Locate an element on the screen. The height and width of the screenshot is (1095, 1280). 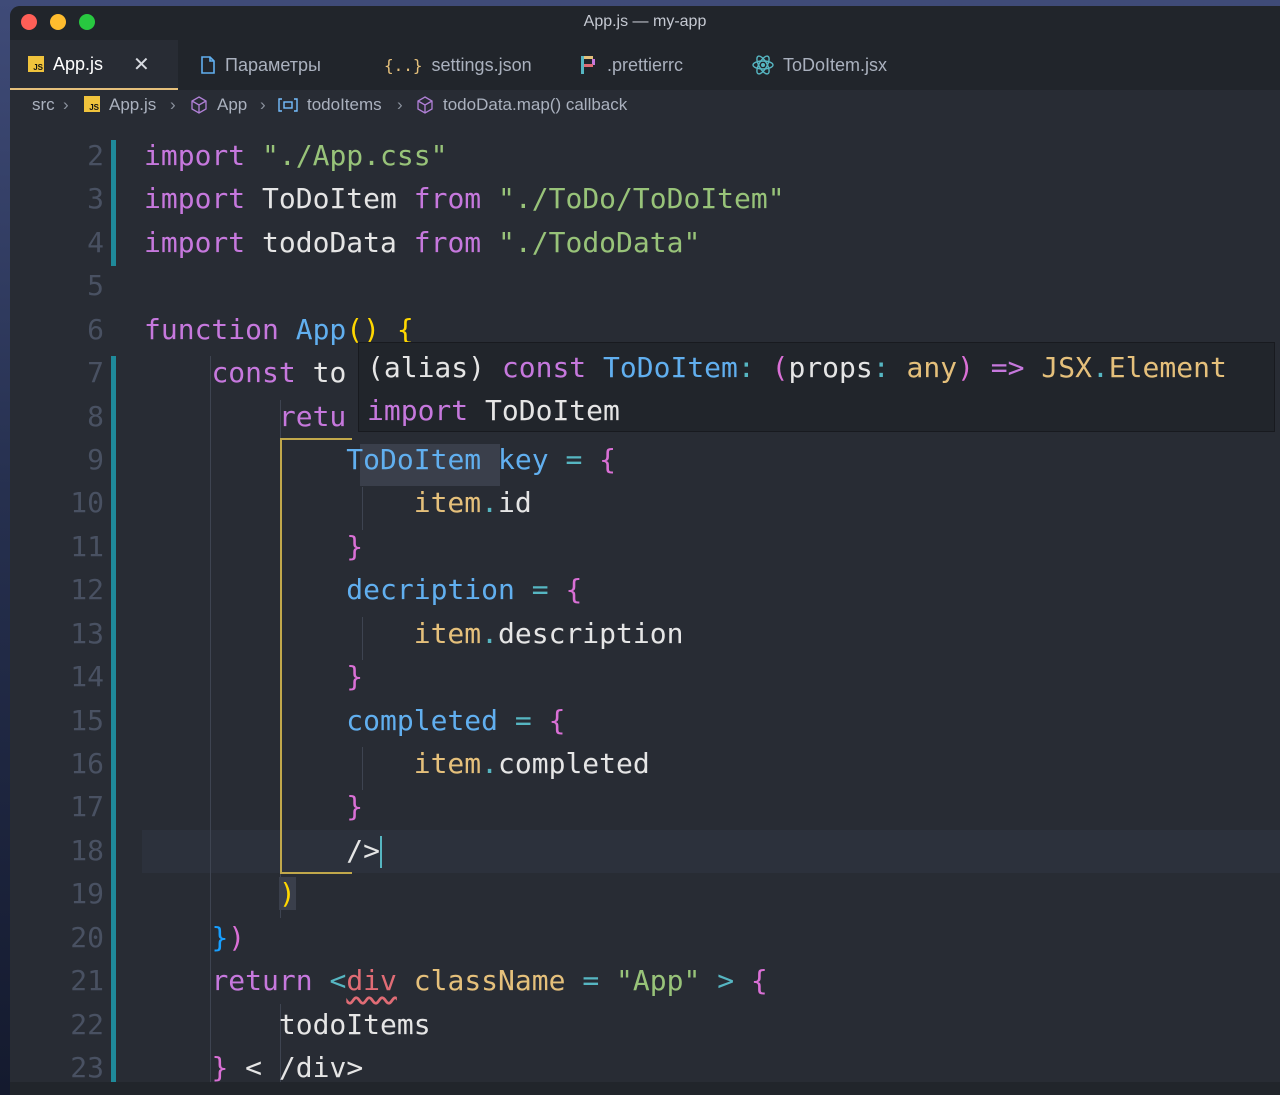
type: JSX is located at coordinates (1066, 367).